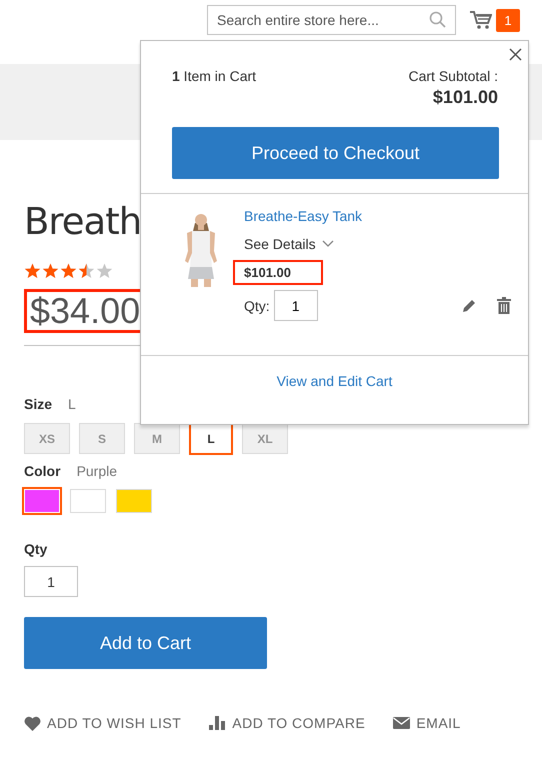 Image resolution: width=542 pixels, height=764 pixels. I want to click on action-link: ADD TO COMPARE, so click(287, 723).